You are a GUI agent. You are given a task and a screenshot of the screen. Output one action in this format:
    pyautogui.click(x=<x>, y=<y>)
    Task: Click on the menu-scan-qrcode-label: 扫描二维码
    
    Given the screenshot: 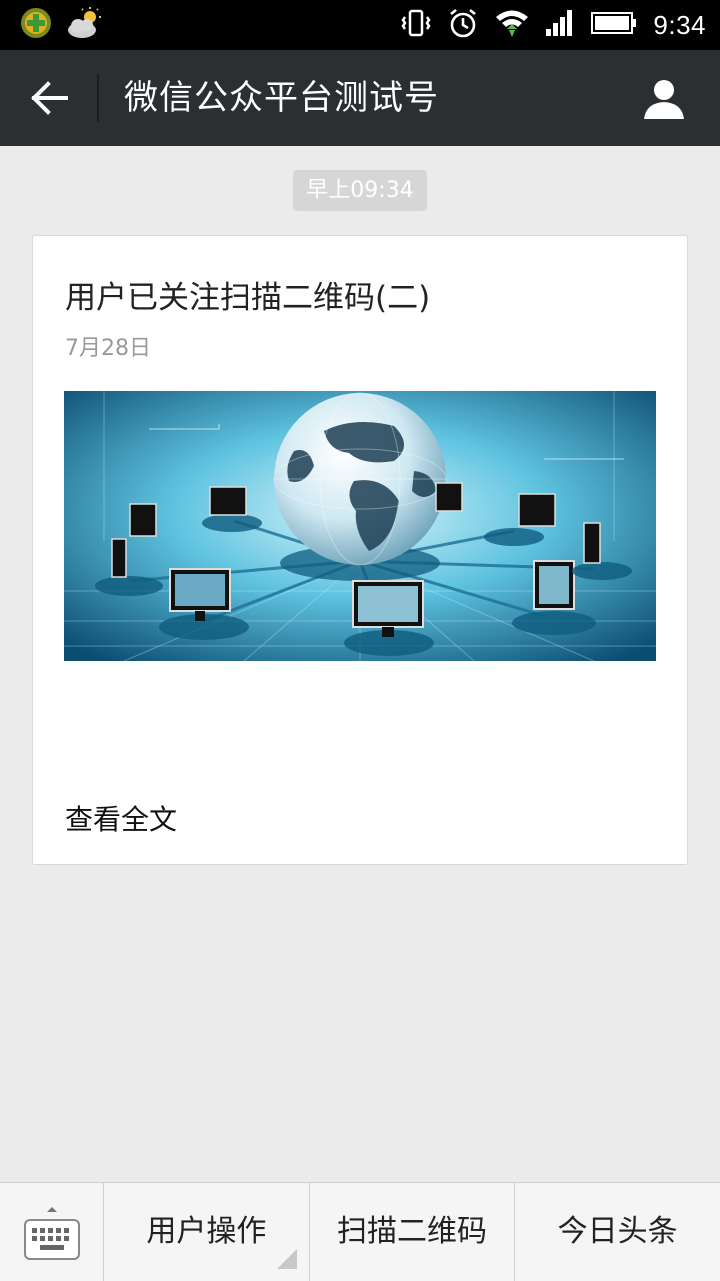 What is the action you would take?
    pyautogui.click(x=412, y=1231)
    